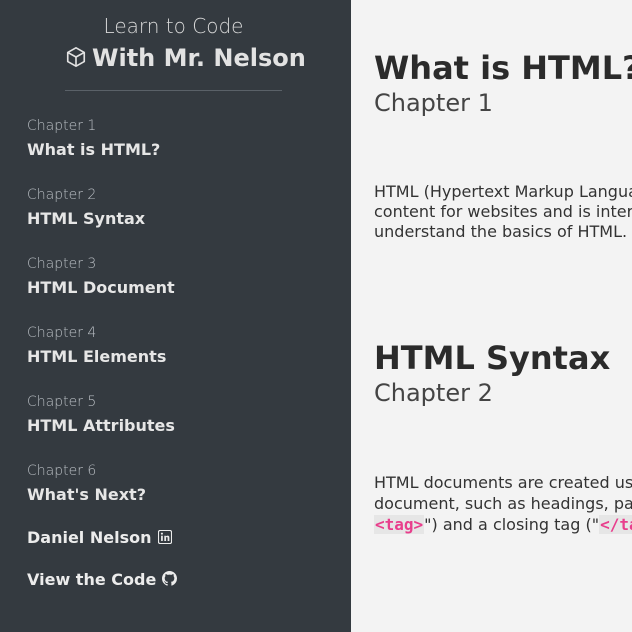  Describe the element at coordinates (433, 393) in the screenshot. I see `section-chapter-label-2: Chapter 2` at that location.